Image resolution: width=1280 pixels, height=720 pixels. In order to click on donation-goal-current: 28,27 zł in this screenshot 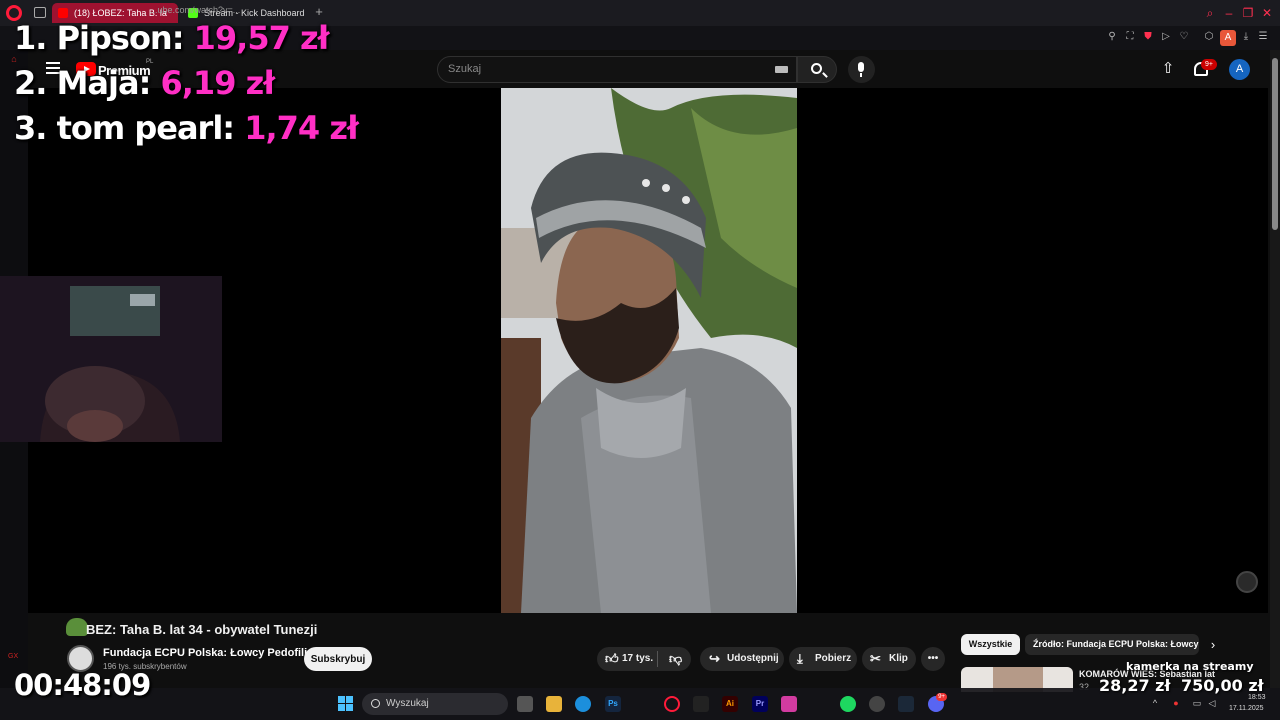, I will do `click(1135, 685)`.